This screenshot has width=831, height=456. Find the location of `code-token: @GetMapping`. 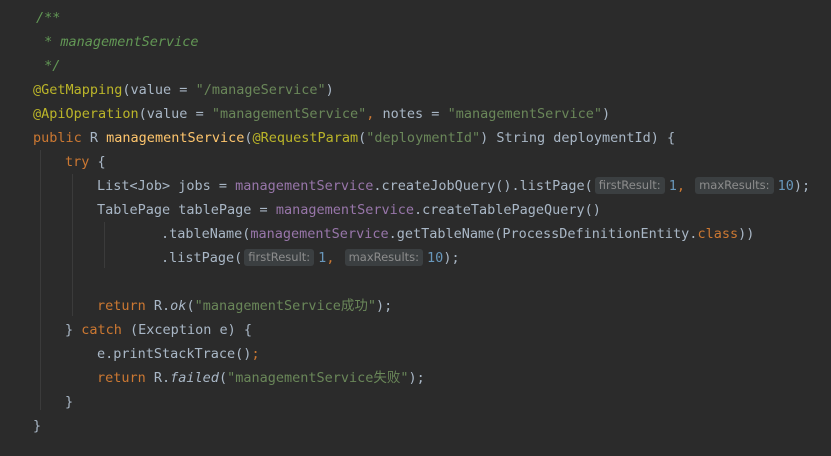

code-token: @GetMapping is located at coordinates (78, 90).